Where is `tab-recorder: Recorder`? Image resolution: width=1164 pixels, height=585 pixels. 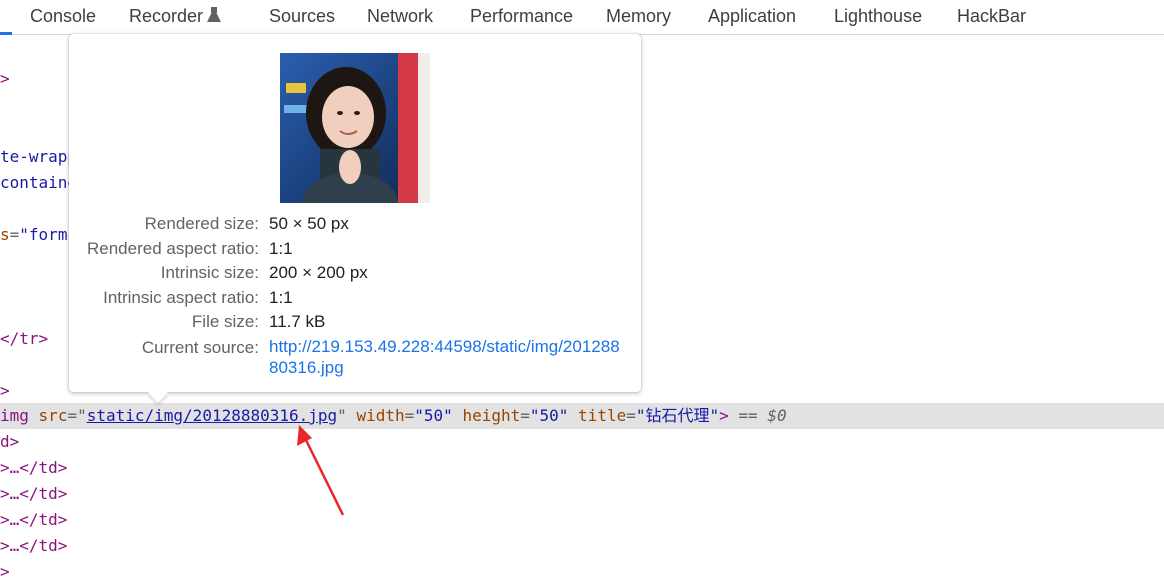 tab-recorder: Recorder is located at coordinates (175, 17).